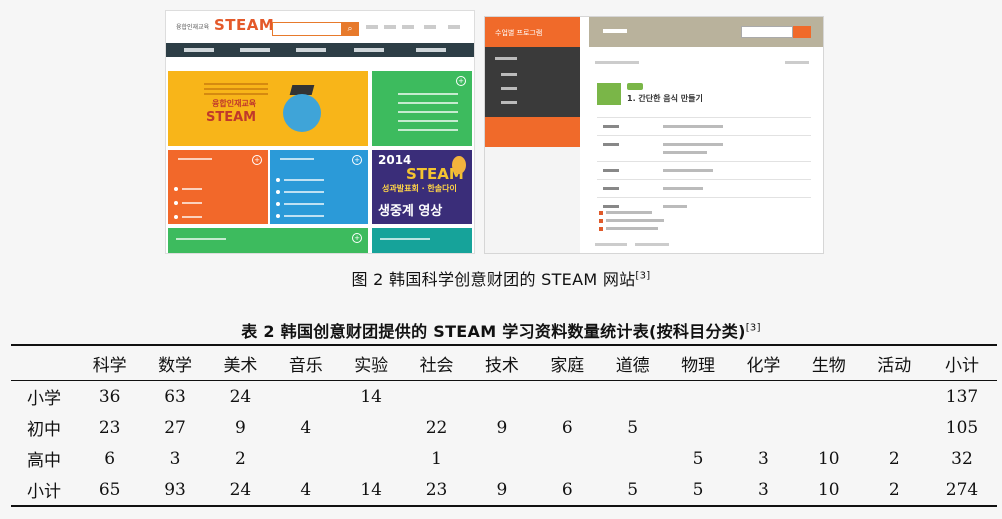 The image size is (1002, 519). I want to click on table-cell: 14, so click(371, 489).